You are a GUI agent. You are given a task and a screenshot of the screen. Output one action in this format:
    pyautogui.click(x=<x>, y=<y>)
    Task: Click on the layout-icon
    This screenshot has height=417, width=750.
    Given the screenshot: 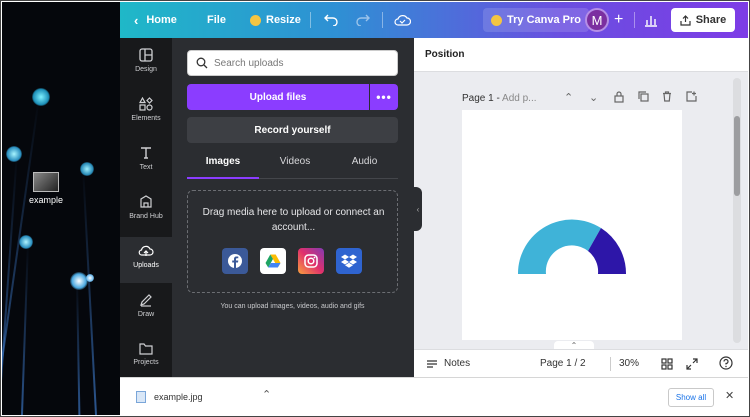 What is the action you would take?
    pyautogui.click(x=146, y=55)
    